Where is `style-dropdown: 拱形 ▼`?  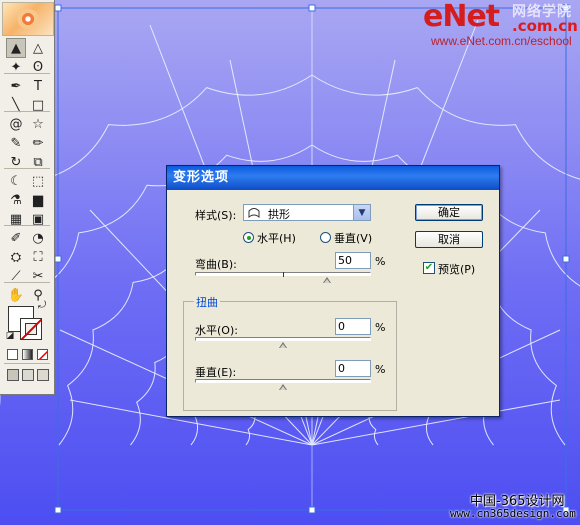 style-dropdown: 拱形 ▼ is located at coordinates (307, 212).